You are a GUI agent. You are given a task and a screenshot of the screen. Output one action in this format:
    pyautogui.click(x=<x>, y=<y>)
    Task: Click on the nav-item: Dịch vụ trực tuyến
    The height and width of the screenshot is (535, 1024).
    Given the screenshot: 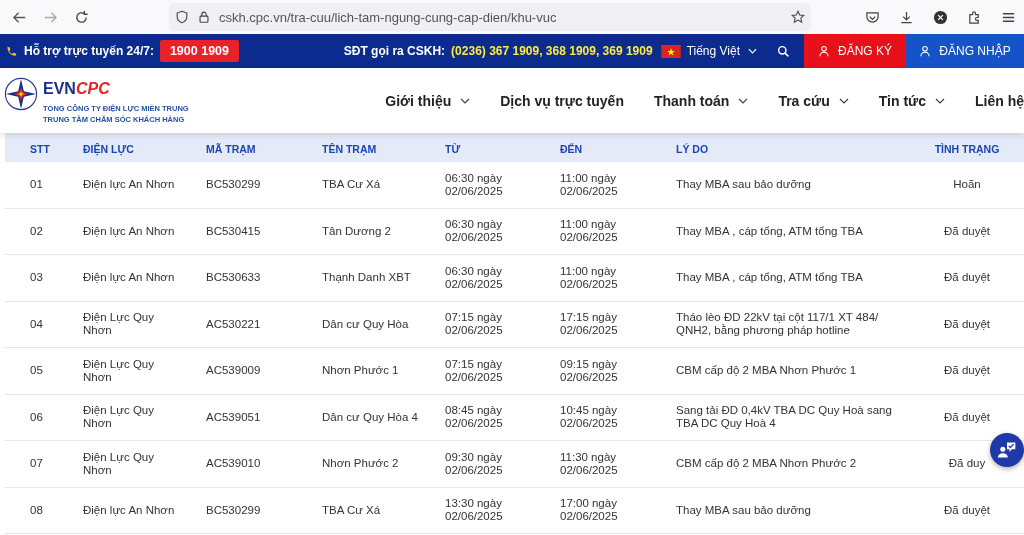 What is the action you would take?
    pyautogui.click(x=562, y=100)
    